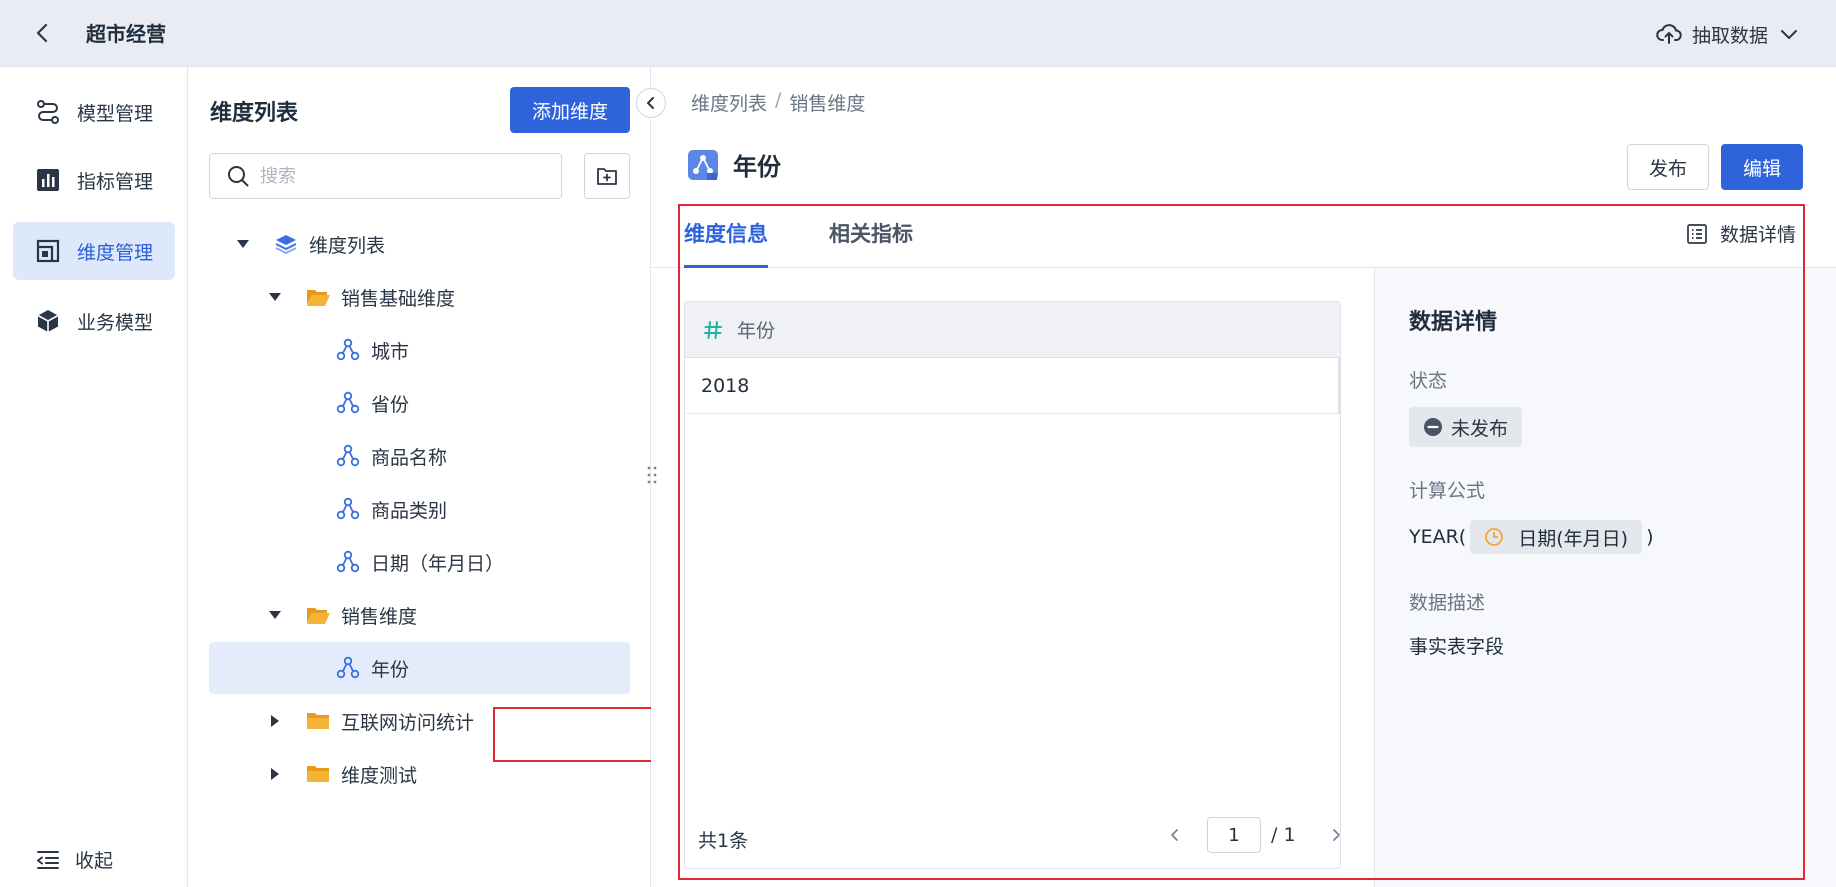 This screenshot has width=1836, height=887. What do you see at coordinates (48, 180) in the screenshot?
I see `bar-chart-icon` at bounding box center [48, 180].